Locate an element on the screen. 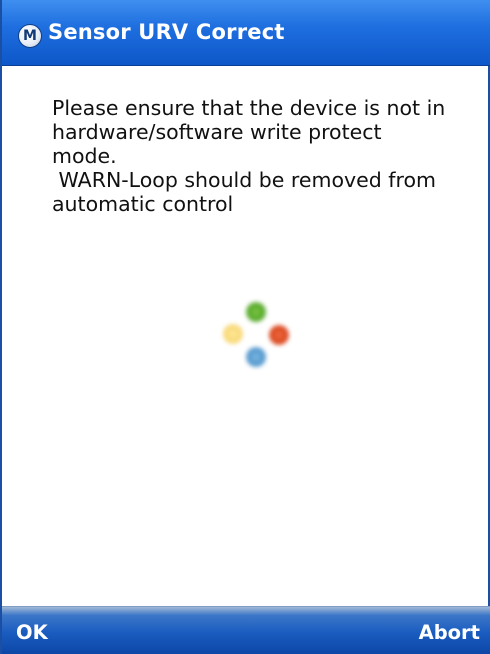 The width and height of the screenshot is (490, 654). softkey-bar: OK Abort is located at coordinates (246, 630).